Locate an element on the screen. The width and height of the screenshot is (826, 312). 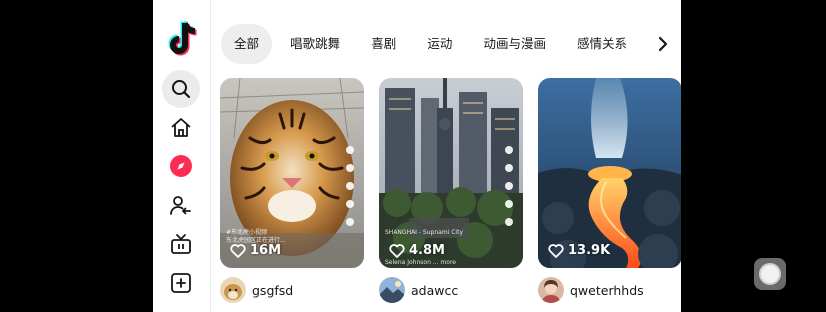
tab-all: 全部 is located at coordinates (247, 44).